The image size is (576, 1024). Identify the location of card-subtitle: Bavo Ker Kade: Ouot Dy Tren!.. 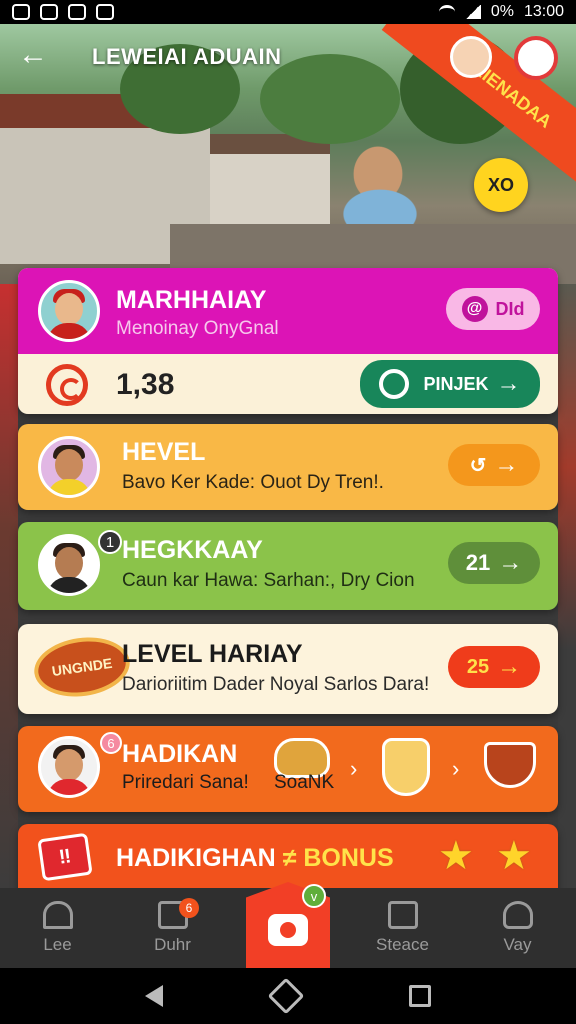
(253, 482).